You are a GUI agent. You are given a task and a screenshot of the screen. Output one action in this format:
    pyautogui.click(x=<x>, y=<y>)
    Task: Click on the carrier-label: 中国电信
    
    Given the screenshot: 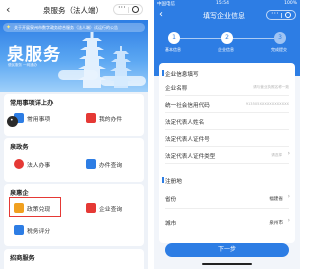 What is the action you would take?
    pyautogui.click(x=166, y=4)
    